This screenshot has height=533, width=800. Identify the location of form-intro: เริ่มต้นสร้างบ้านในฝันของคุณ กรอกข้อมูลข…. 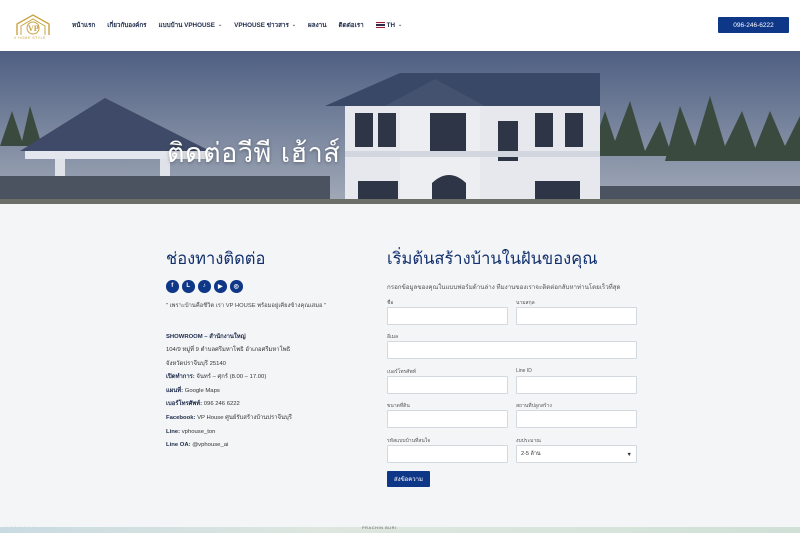
(517, 269).